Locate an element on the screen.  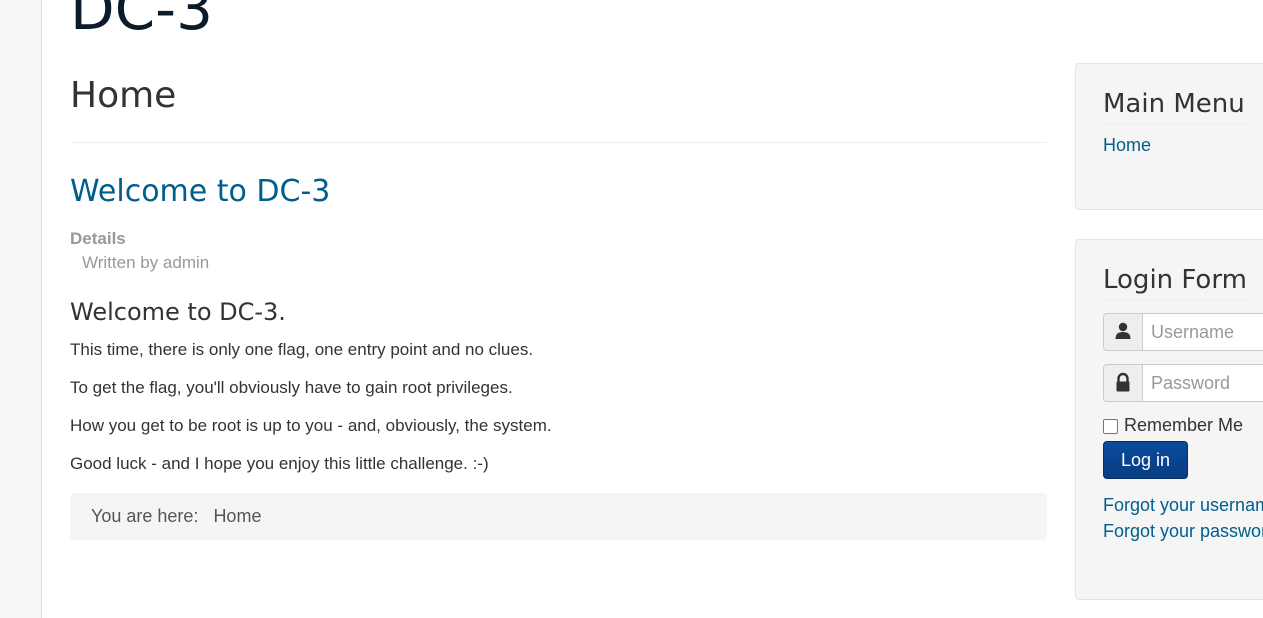
password-group is located at coordinates (1183, 383).